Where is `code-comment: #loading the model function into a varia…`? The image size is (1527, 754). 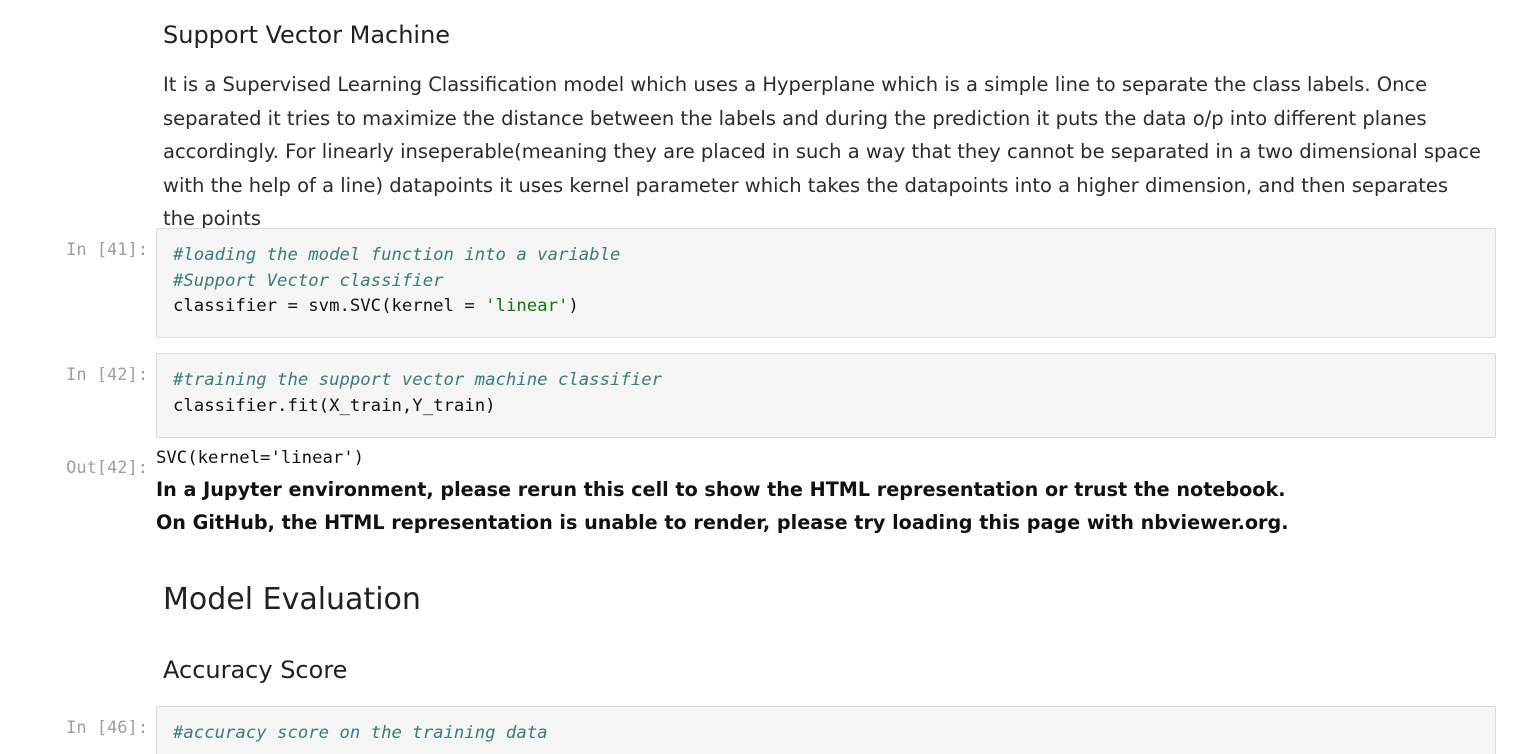
code-comment: #loading the model function into a varia… is located at coordinates (397, 255).